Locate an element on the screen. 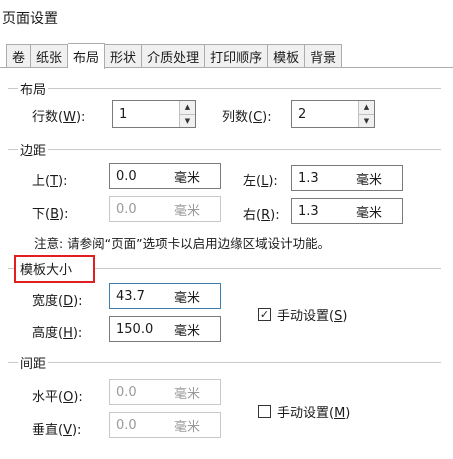 The width and height of the screenshot is (453, 459). template-manual-checkbox: ✓ is located at coordinates (264, 314).